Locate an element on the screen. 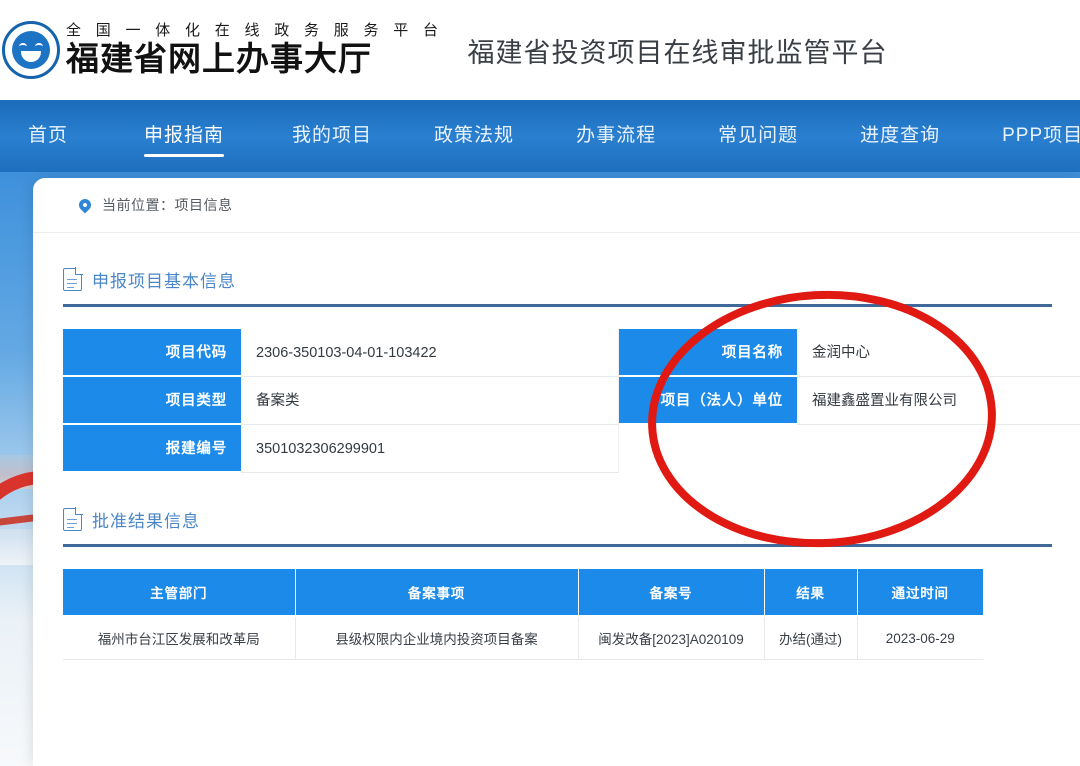 The height and width of the screenshot is (766, 1080). value-build-number: 3501032306299901 is located at coordinates (430, 449).